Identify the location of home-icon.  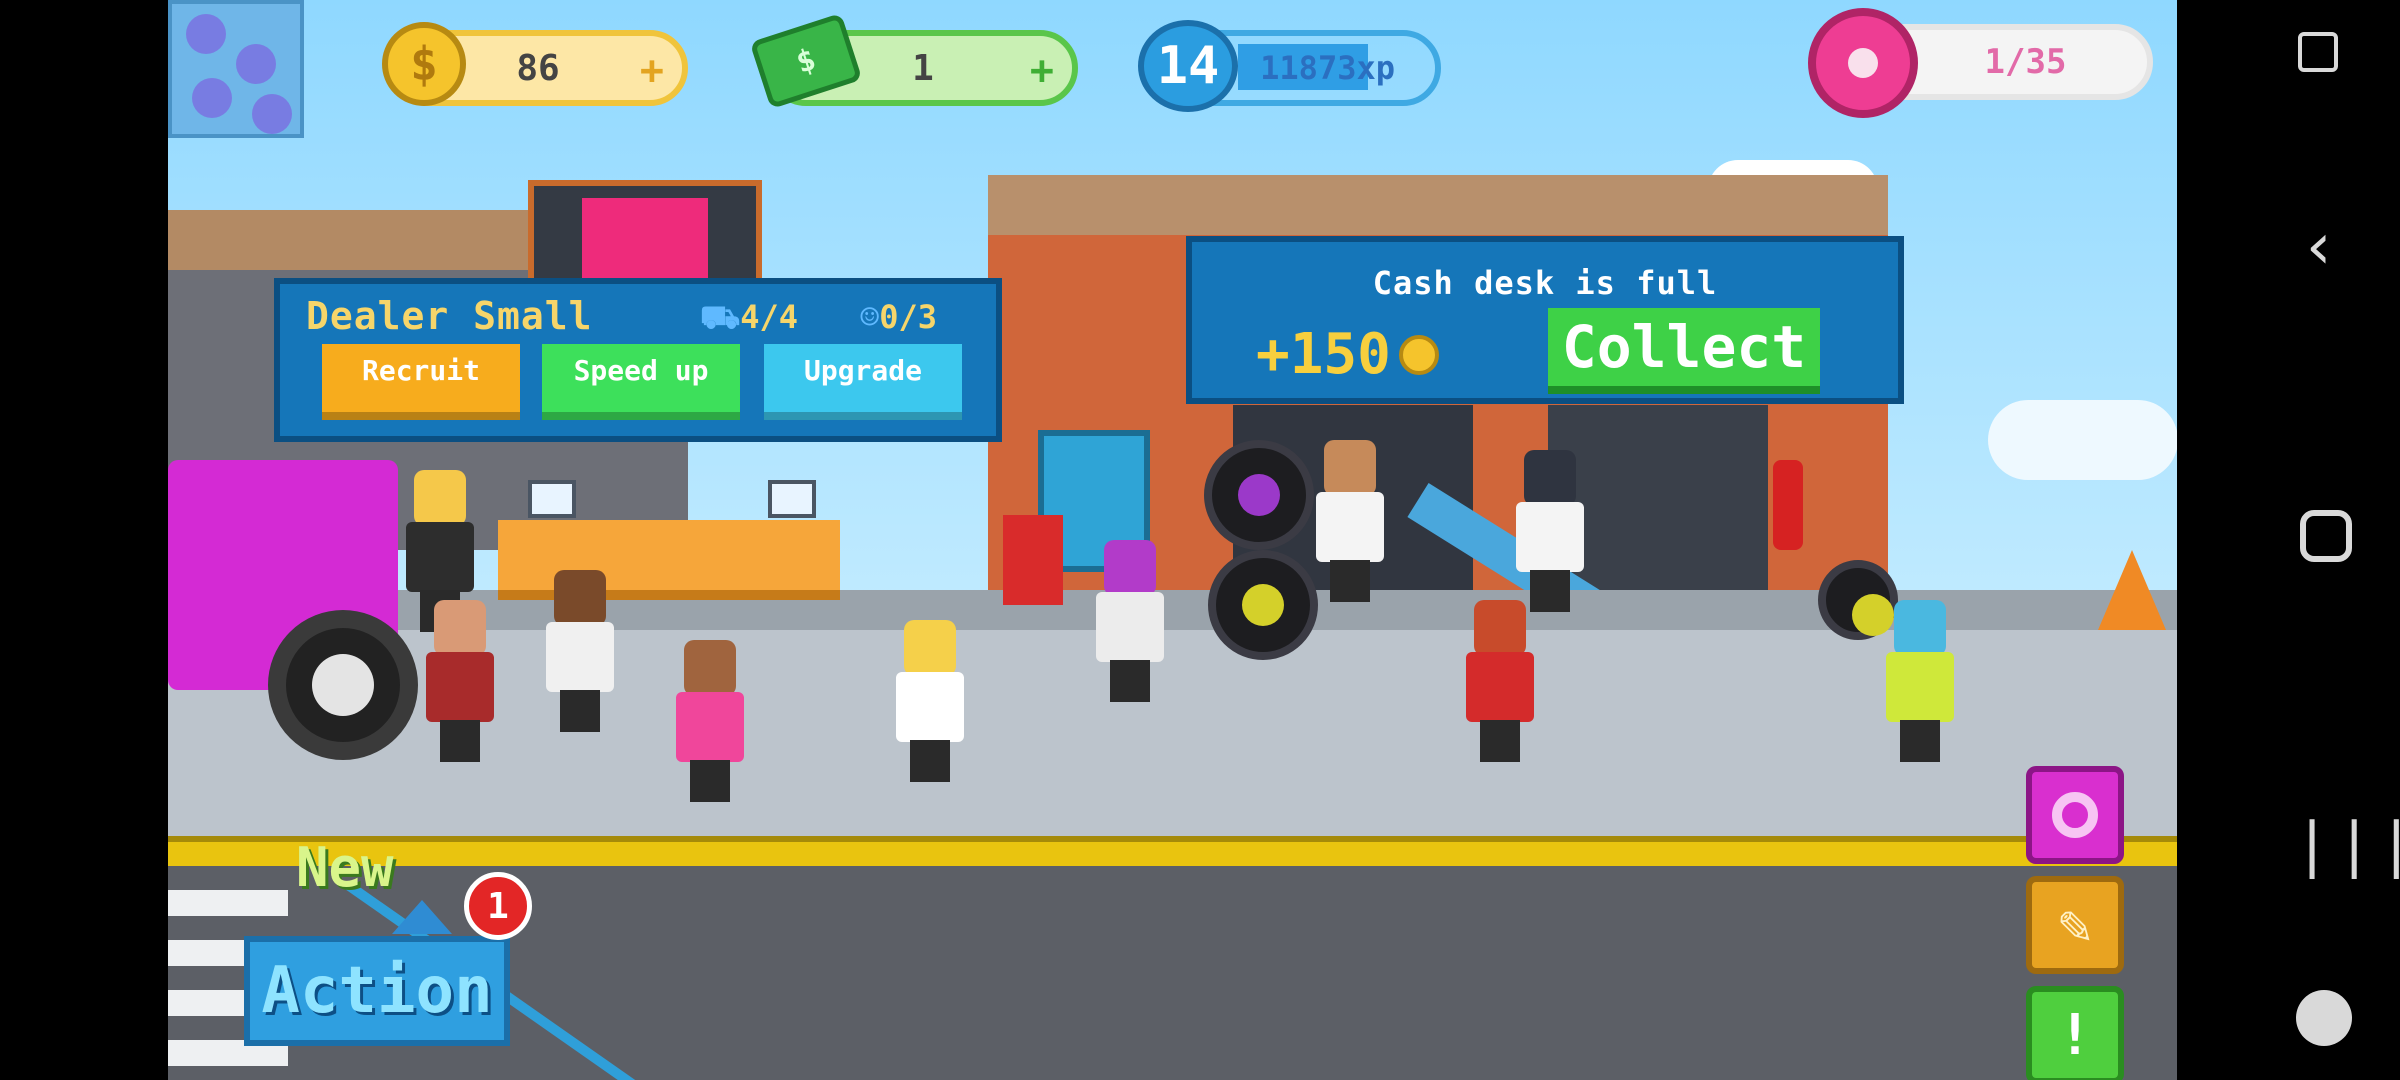
(2326, 536).